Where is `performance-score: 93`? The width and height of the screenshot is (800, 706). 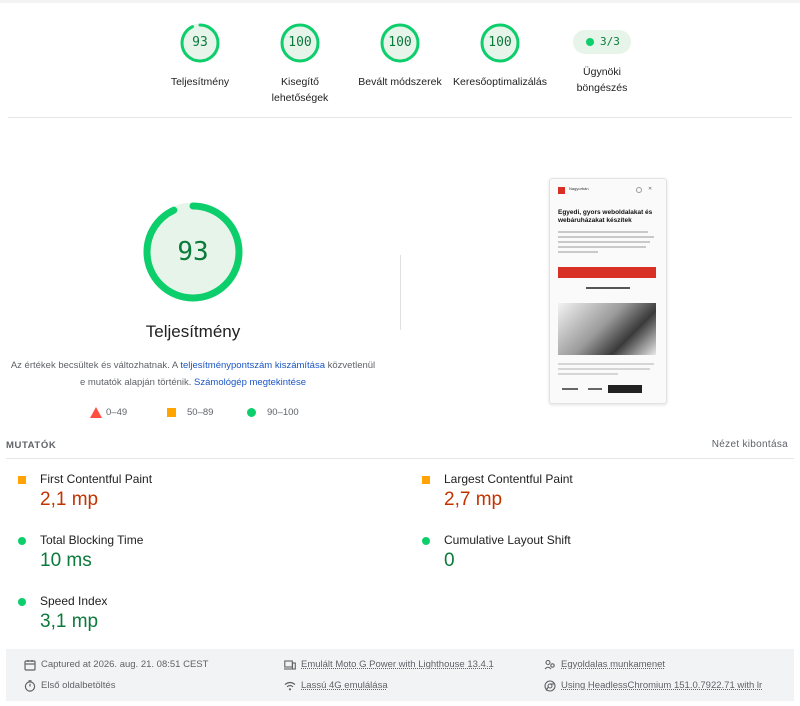
performance-score: 93 is located at coordinates (193, 252).